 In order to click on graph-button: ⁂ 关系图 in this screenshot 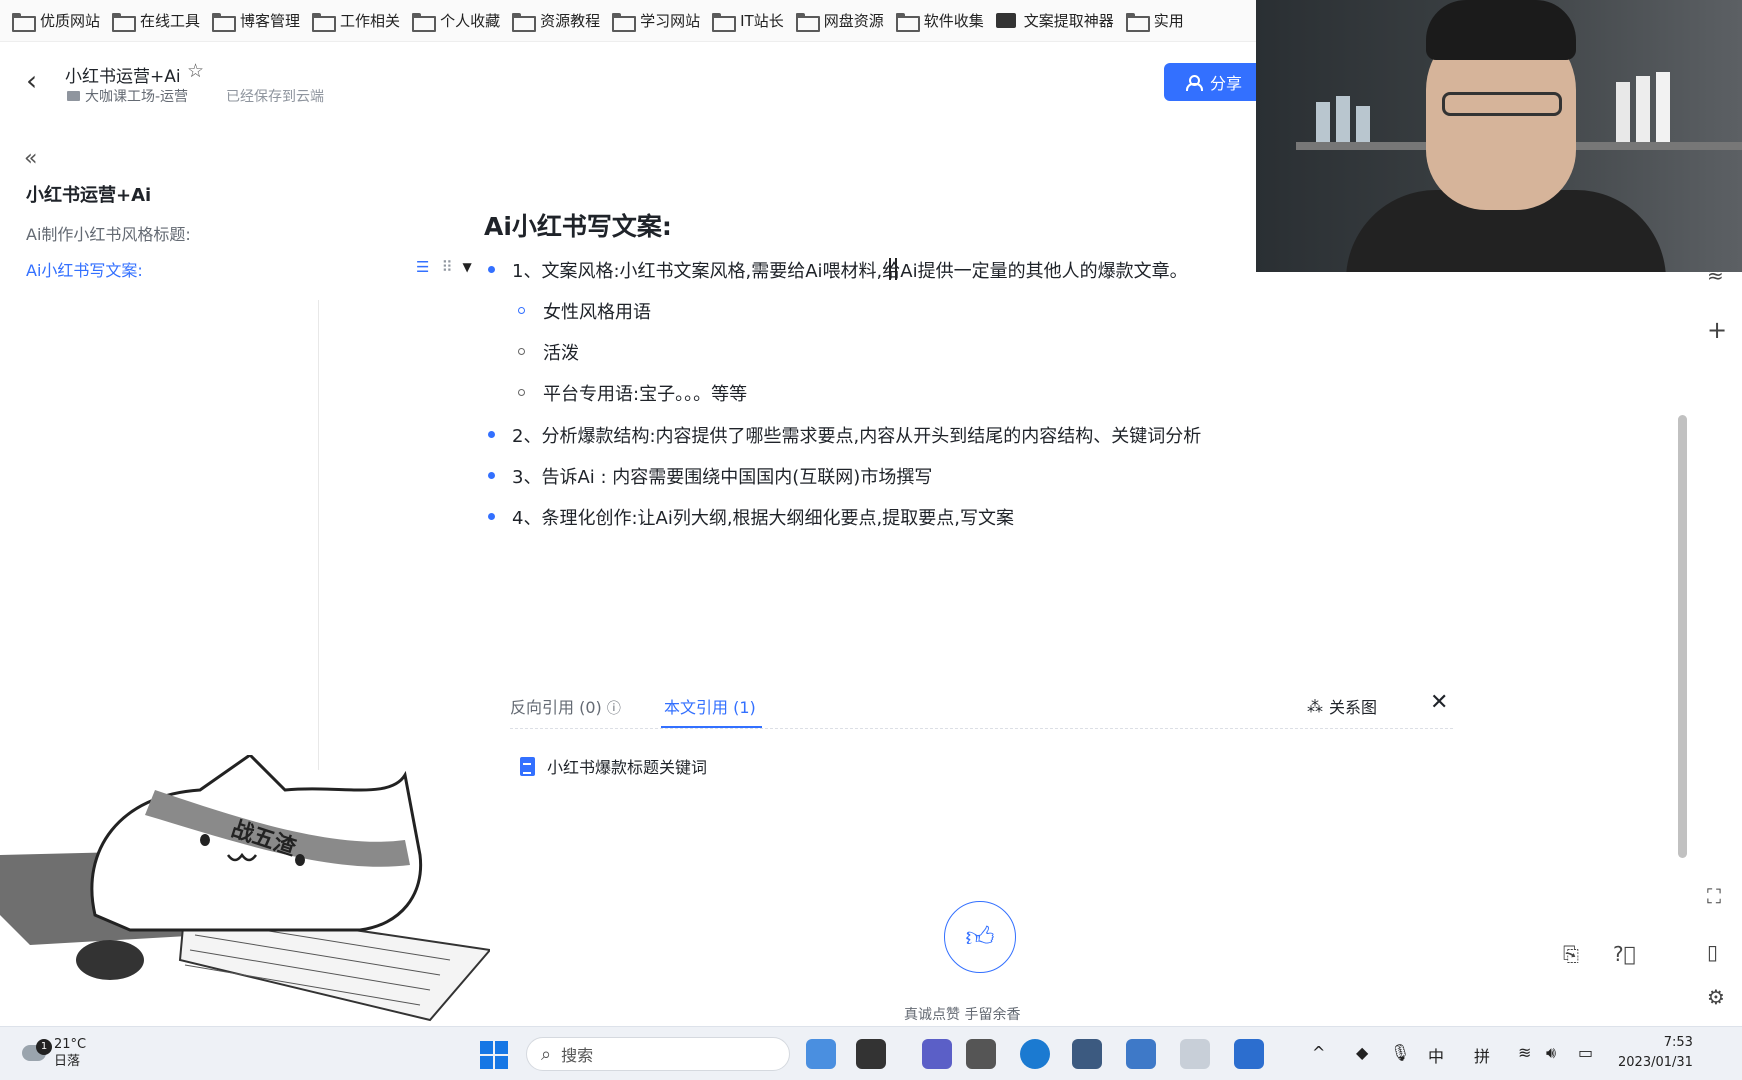, I will do `click(1342, 706)`.